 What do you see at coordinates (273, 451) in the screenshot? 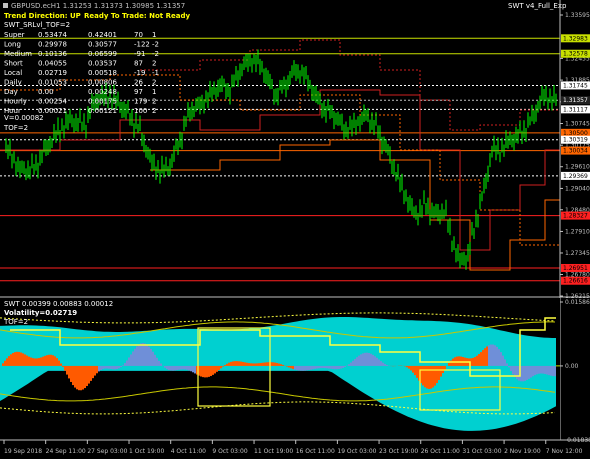
I see `time-tick: 11 Oct 19:00` at bounding box center [273, 451].